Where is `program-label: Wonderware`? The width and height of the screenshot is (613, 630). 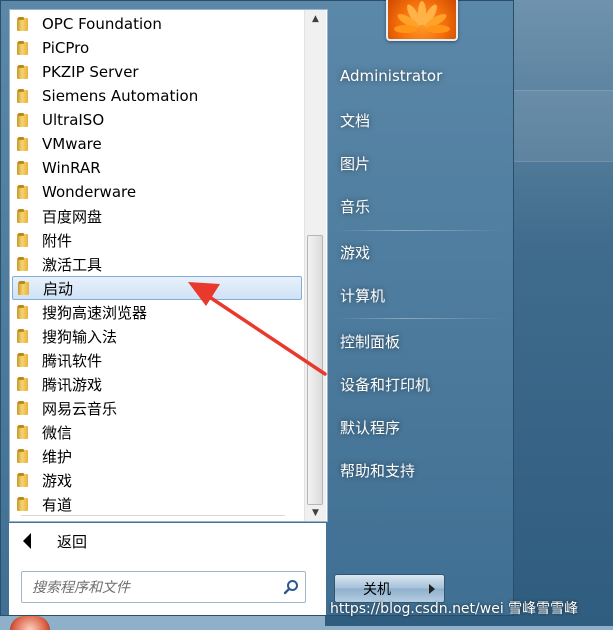
program-label: Wonderware is located at coordinates (89, 192).